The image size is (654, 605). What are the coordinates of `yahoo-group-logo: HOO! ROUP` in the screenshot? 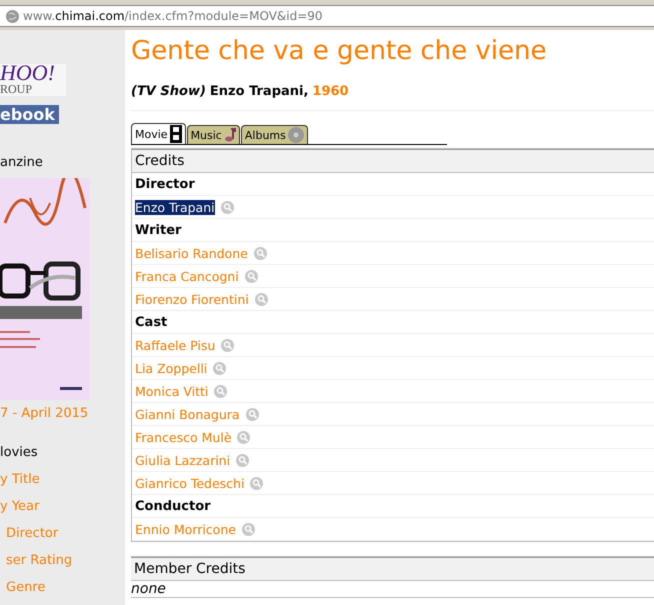 It's located at (33, 80).